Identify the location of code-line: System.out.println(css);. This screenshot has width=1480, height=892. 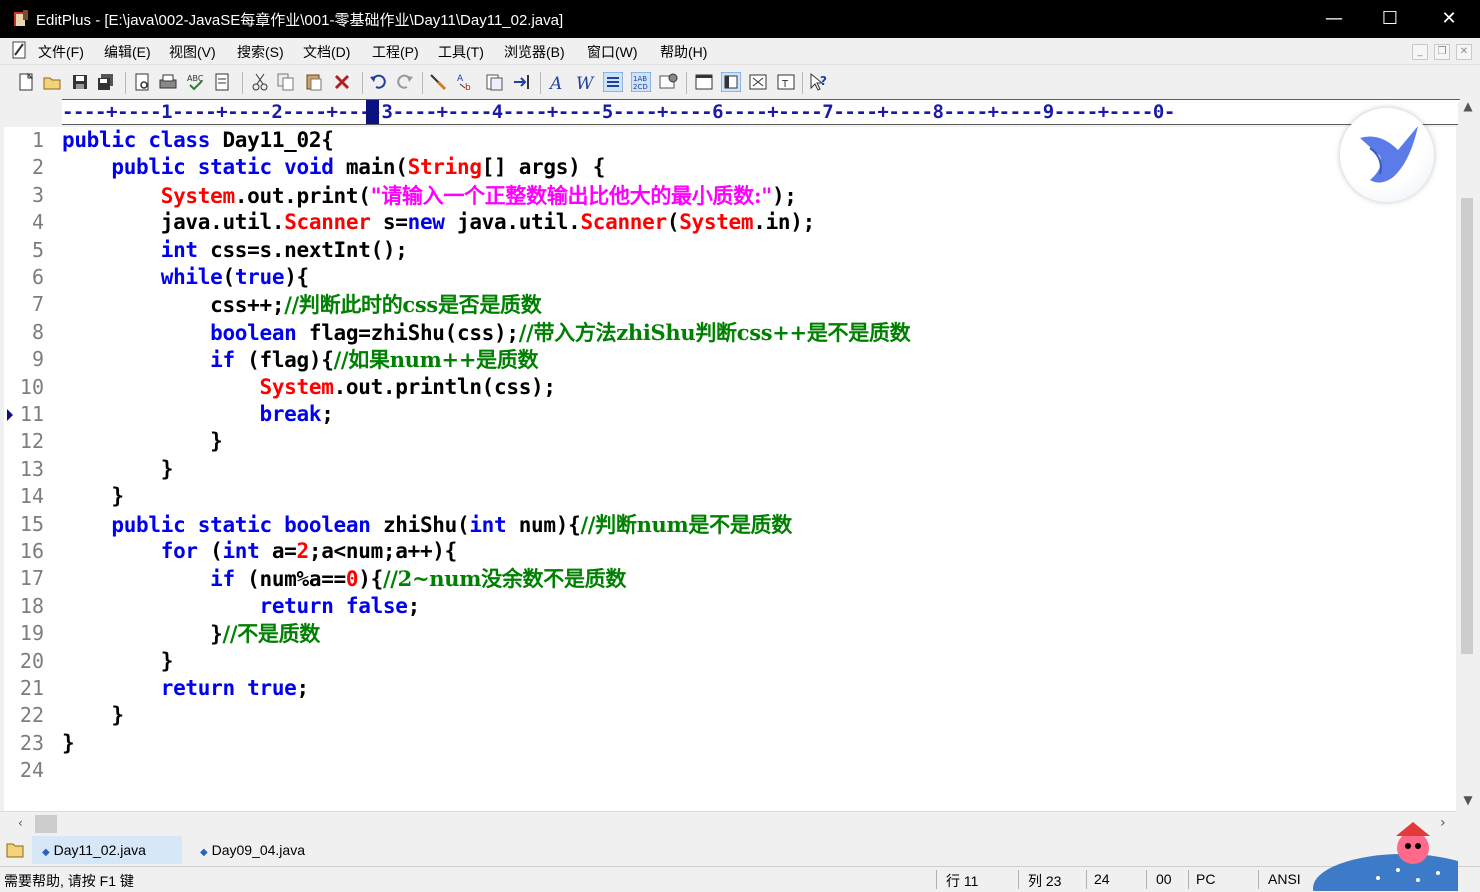
(309, 387).